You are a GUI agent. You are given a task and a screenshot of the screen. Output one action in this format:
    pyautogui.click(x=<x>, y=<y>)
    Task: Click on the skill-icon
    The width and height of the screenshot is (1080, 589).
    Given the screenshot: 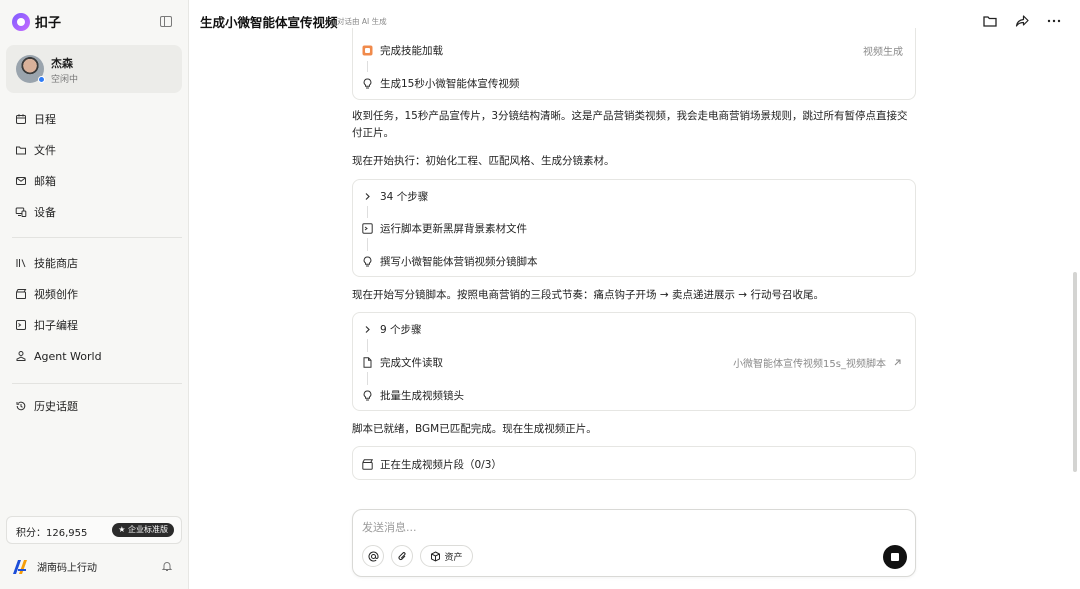 What is the action you would take?
    pyautogui.click(x=367, y=50)
    